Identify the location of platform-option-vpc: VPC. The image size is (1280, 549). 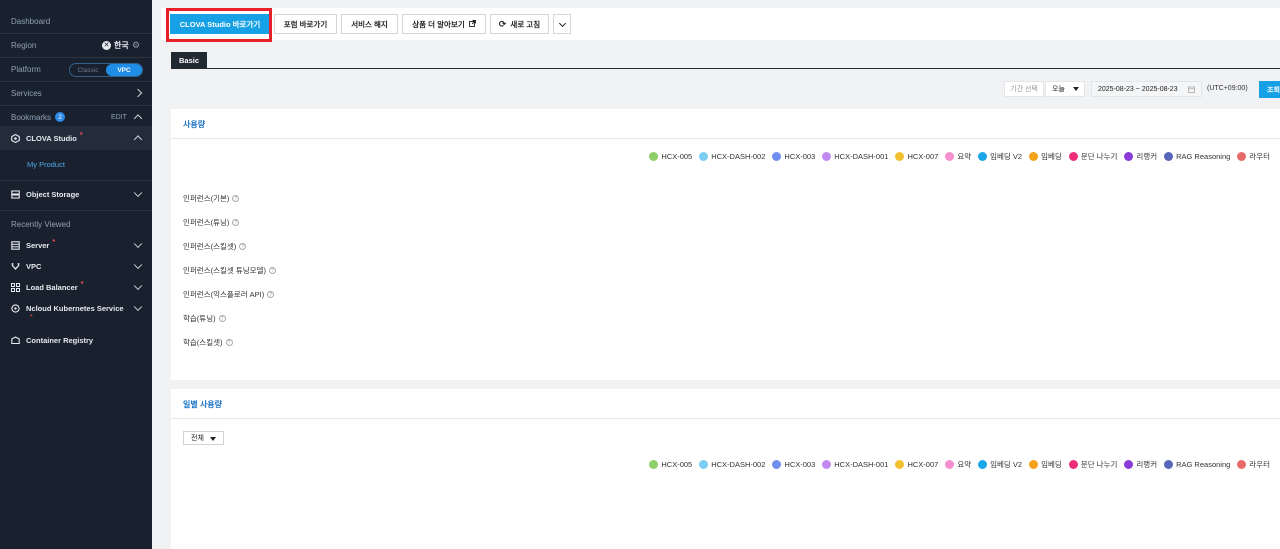
(124, 70).